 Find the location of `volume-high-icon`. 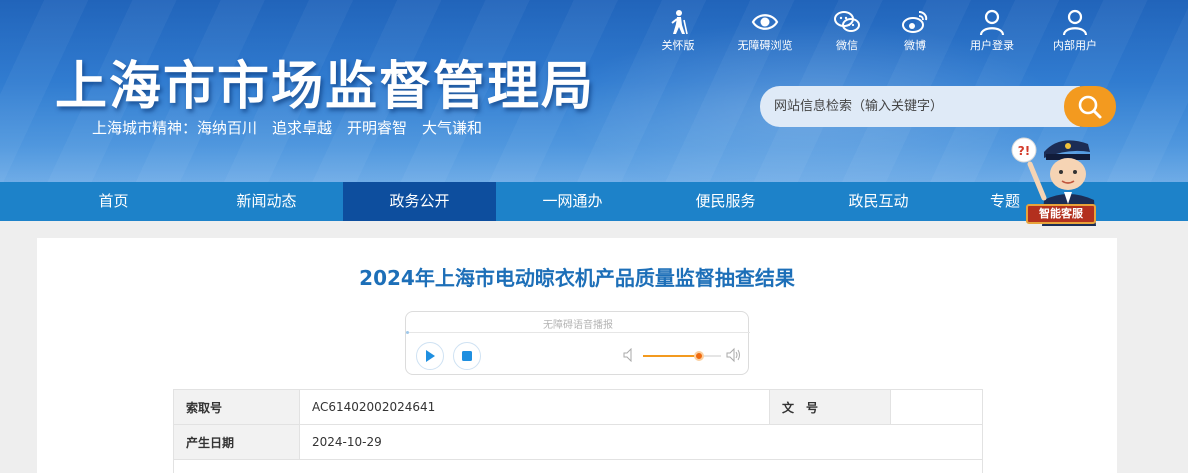

volume-high-icon is located at coordinates (733, 355).